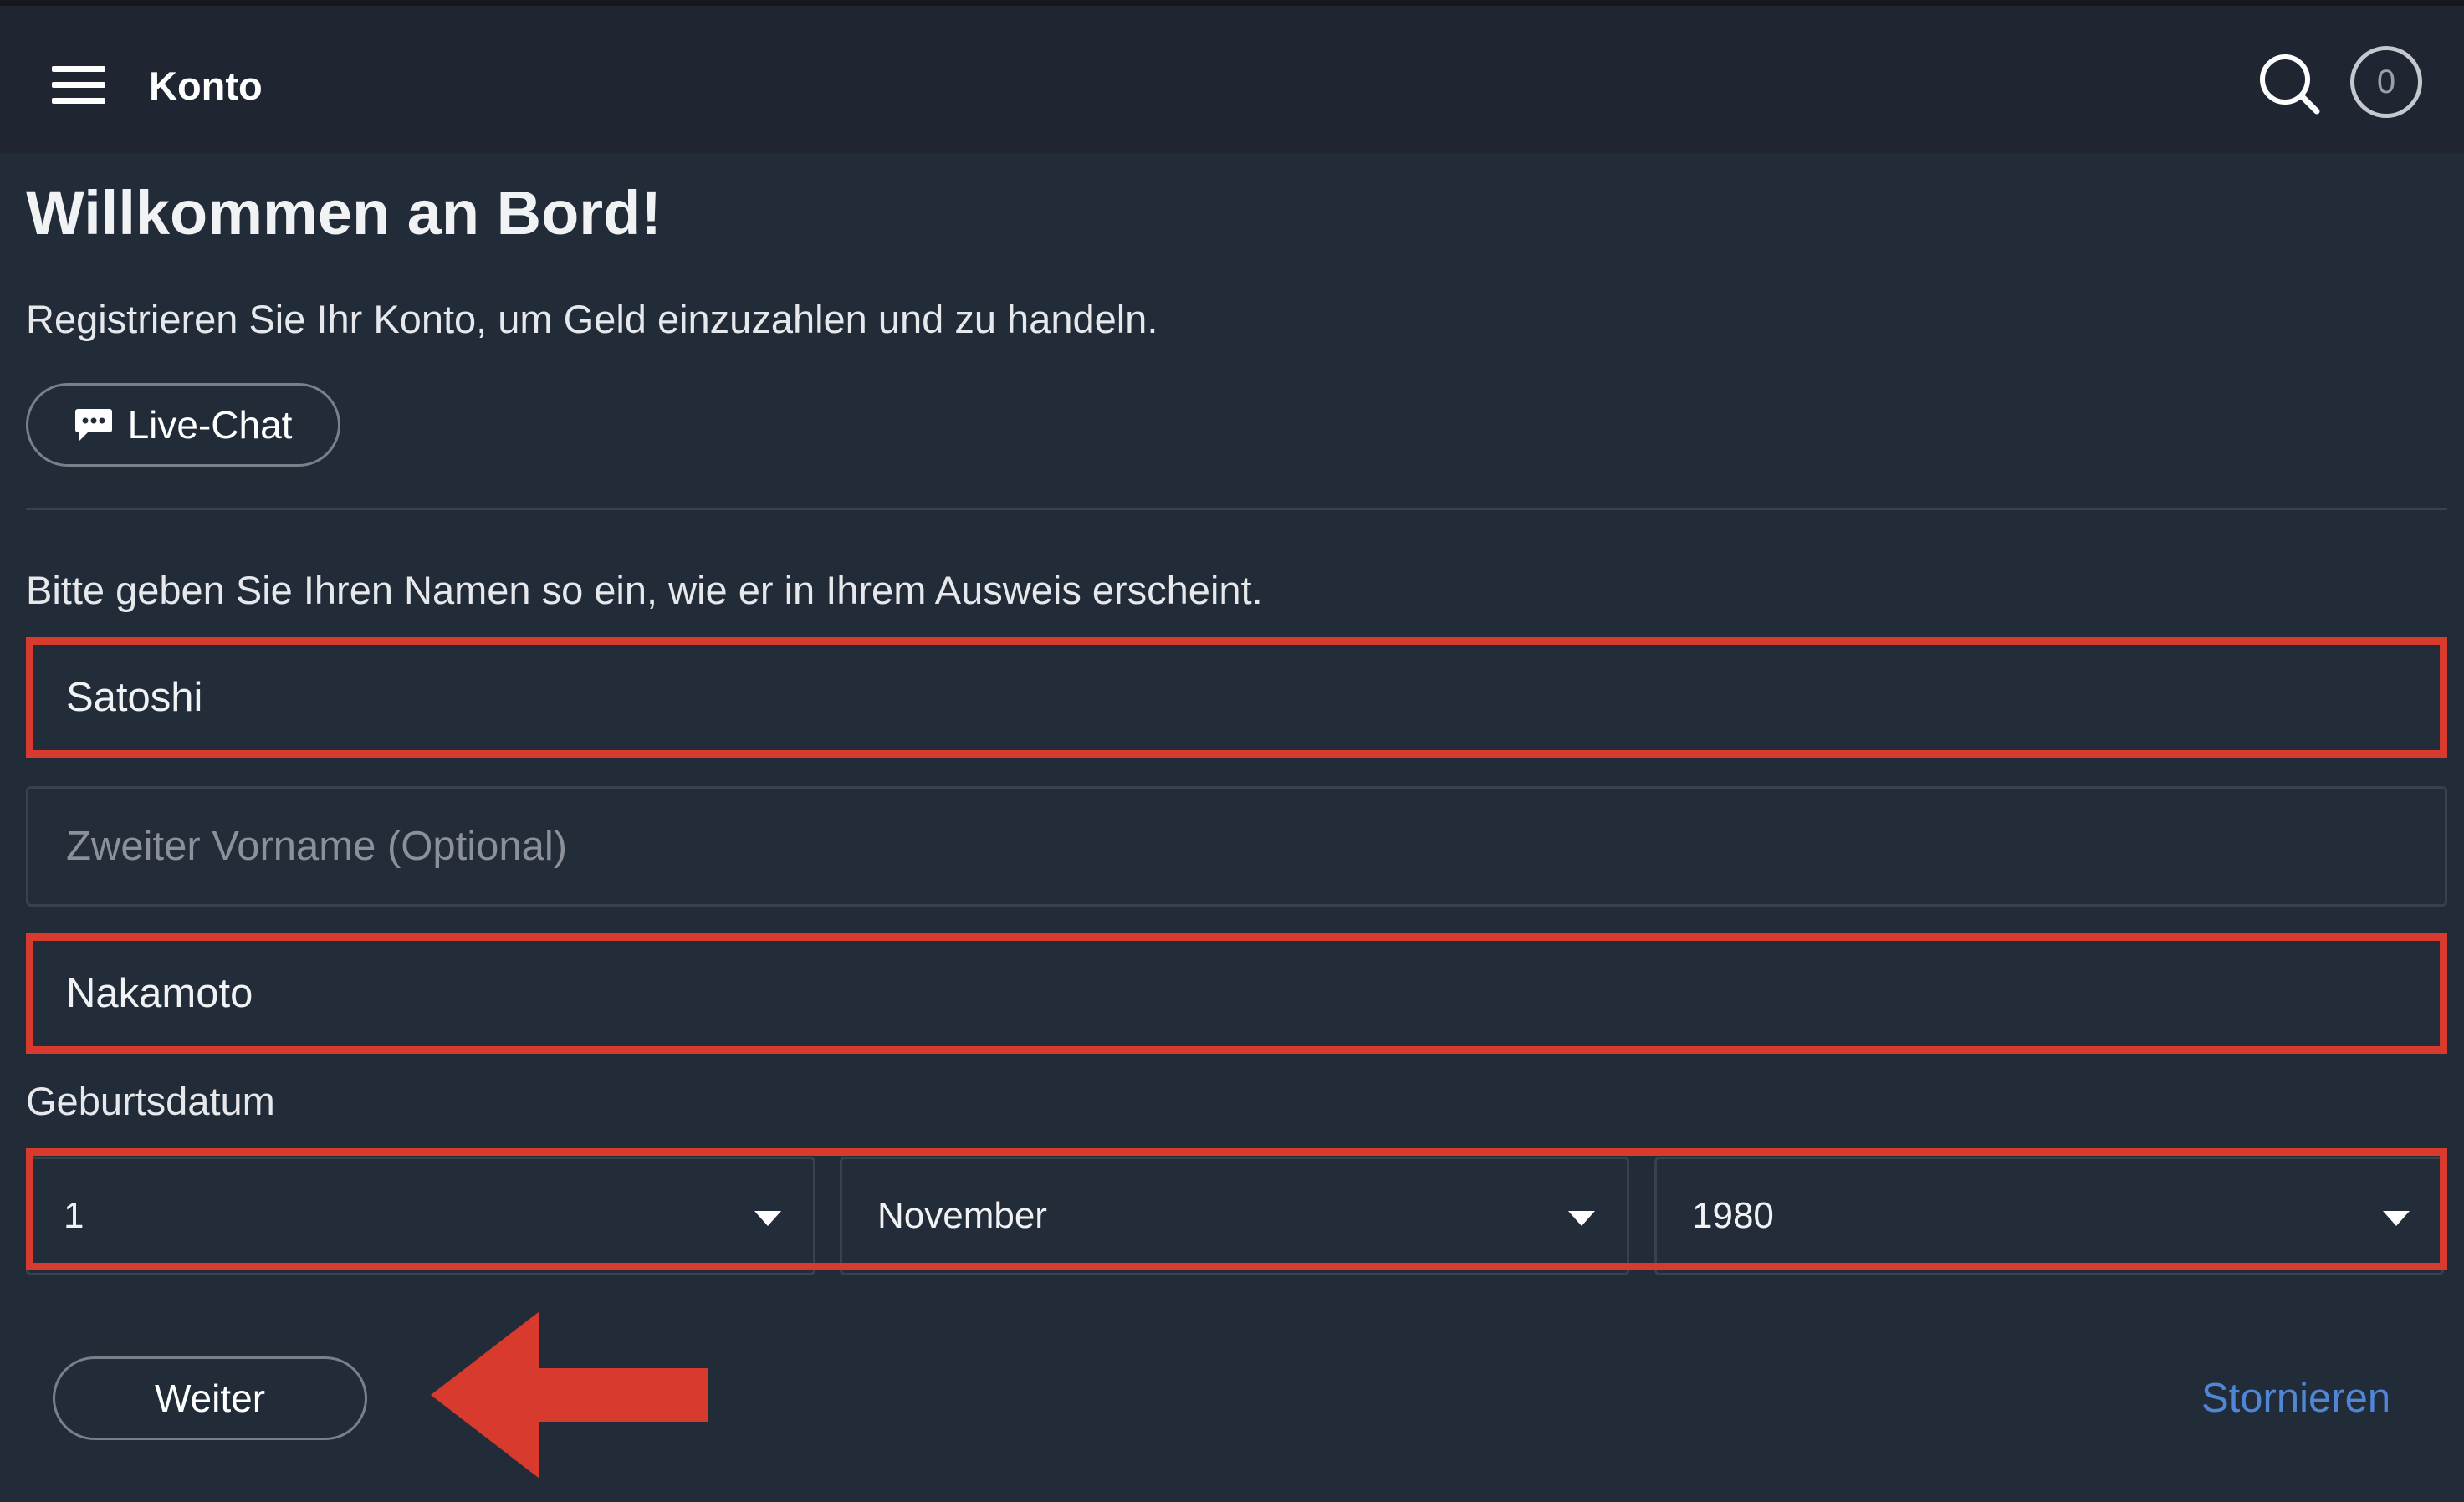 The width and height of the screenshot is (2464, 1502). What do you see at coordinates (421, 1216) in the screenshot?
I see `dob-day-select: 1` at bounding box center [421, 1216].